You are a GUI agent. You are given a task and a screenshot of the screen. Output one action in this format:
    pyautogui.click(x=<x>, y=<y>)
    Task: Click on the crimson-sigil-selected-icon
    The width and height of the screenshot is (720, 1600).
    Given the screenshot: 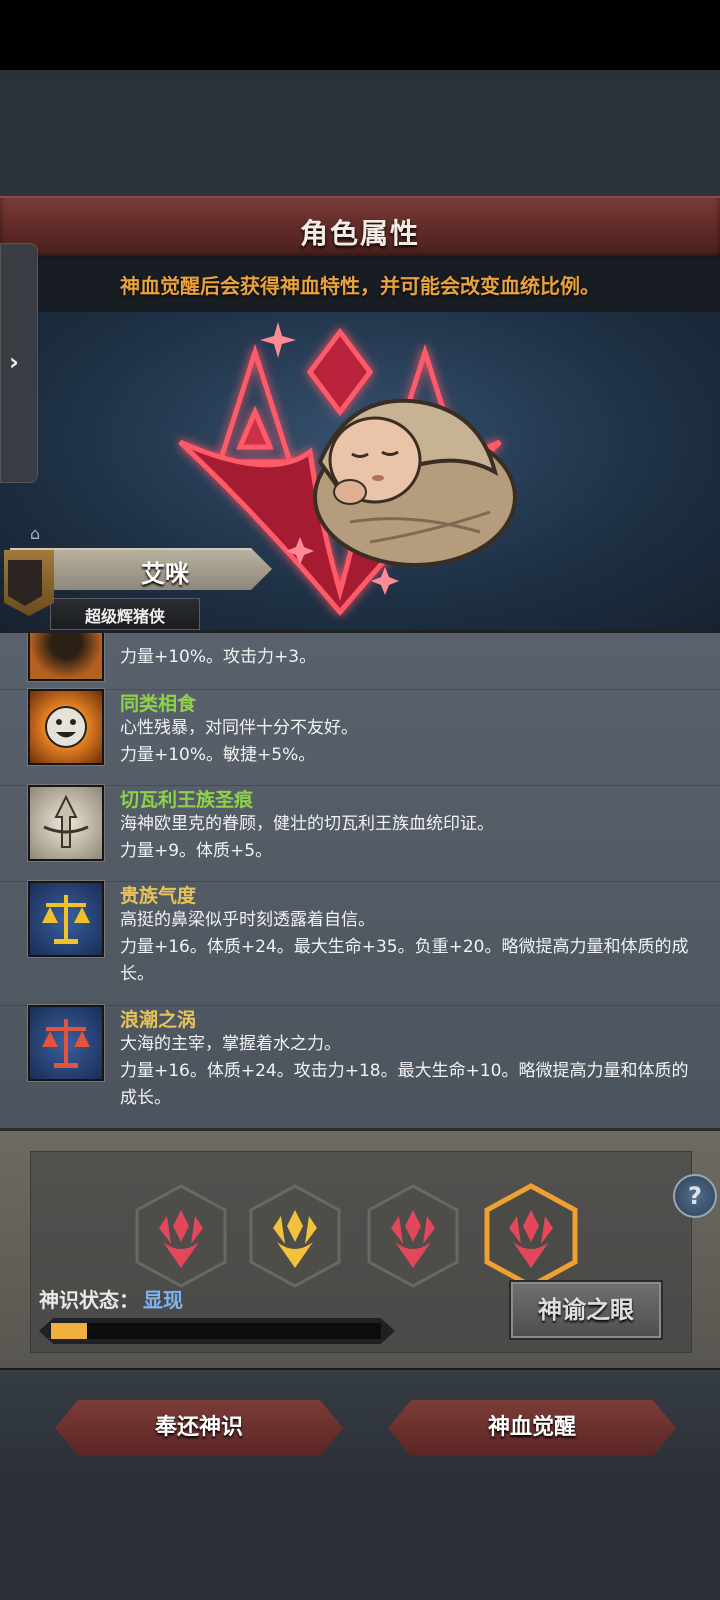 What is the action you would take?
    pyautogui.click(x=531, y=1236)
    